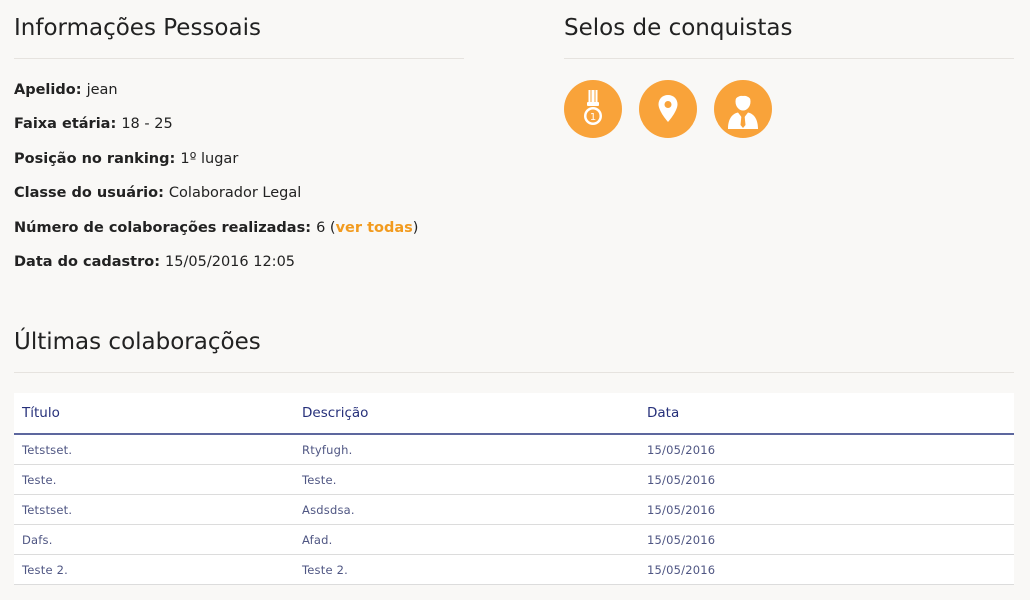 The height and width of the screenshot is (600, 1030). I want to click on table-row: Dafs. Afad. 15/05/2016, so click(514, 539).